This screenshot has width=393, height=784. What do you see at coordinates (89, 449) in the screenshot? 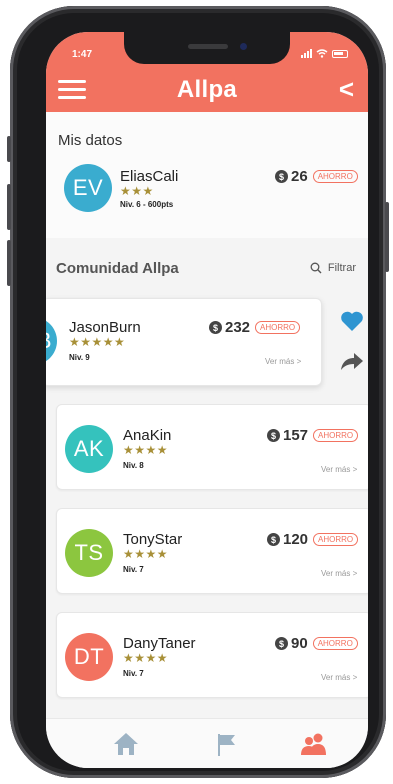
I see `avatar: AK` at bounding box center [89, 449].